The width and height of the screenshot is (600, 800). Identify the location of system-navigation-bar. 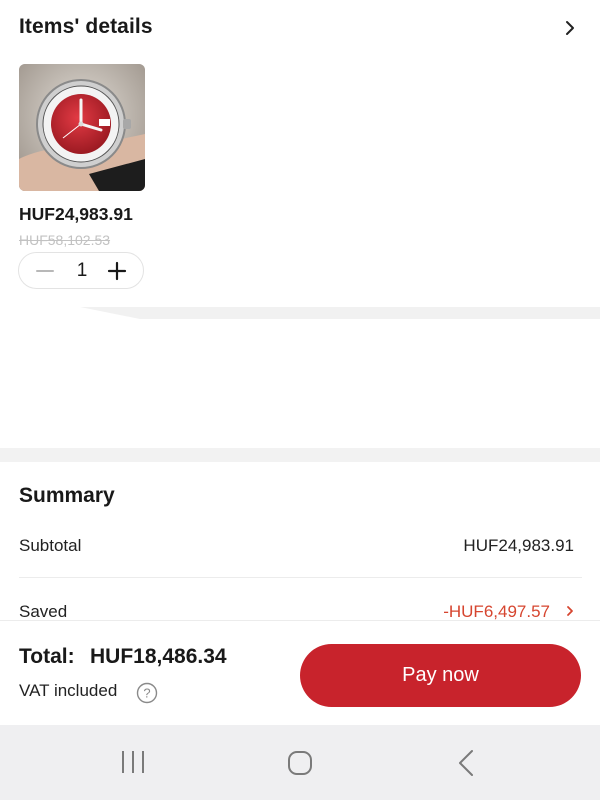
(300, 762).